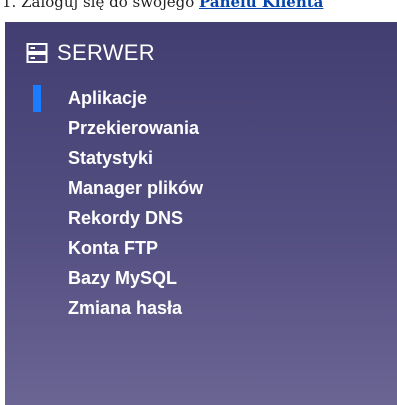 Image resolution: width=397 pixels, height=405 pixels. I want to click on sidebar-item-zmiana-hasla: Zmiana hasła, so click(201, 308).